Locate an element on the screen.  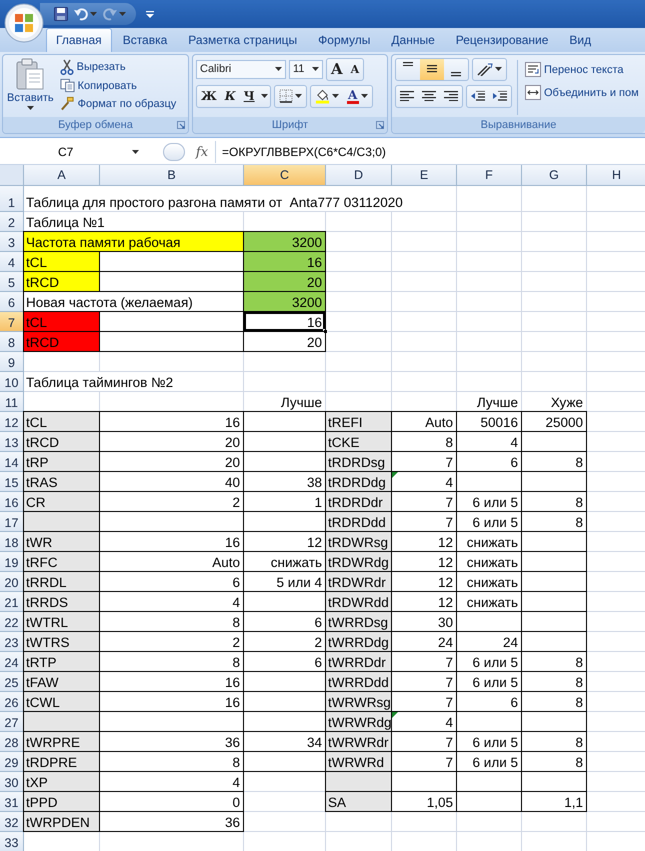
save-button is located at coordinates (61, 14).